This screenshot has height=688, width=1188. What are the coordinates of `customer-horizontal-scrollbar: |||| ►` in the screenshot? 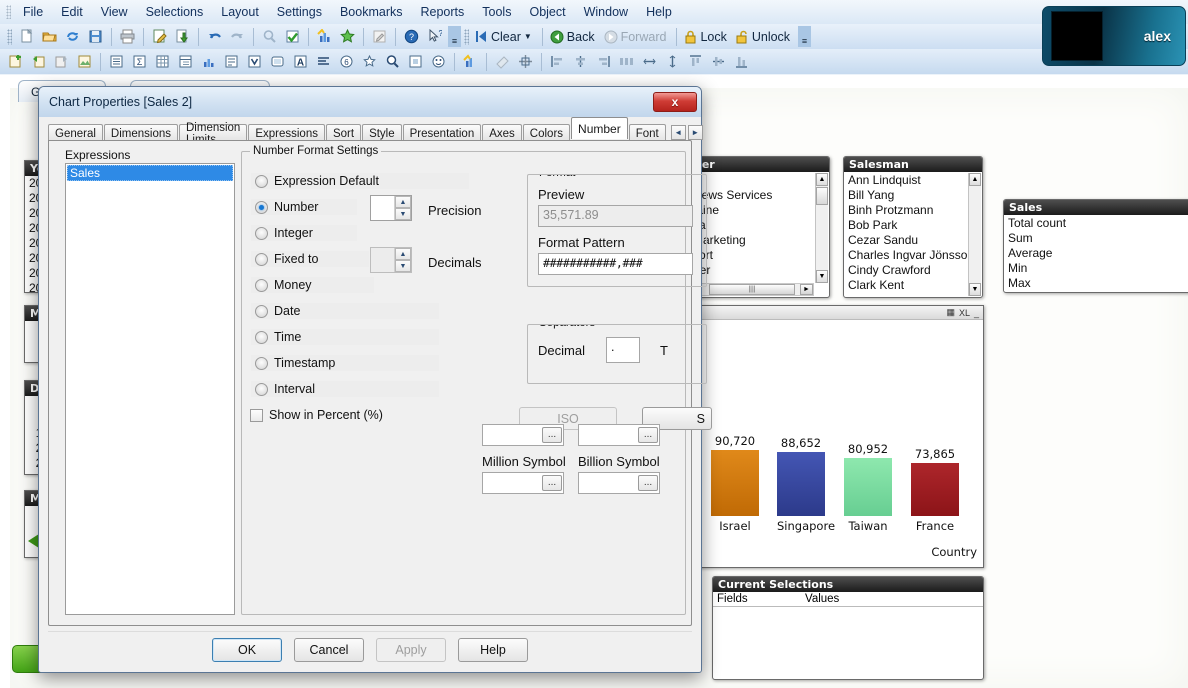 It's located at (752, 289).